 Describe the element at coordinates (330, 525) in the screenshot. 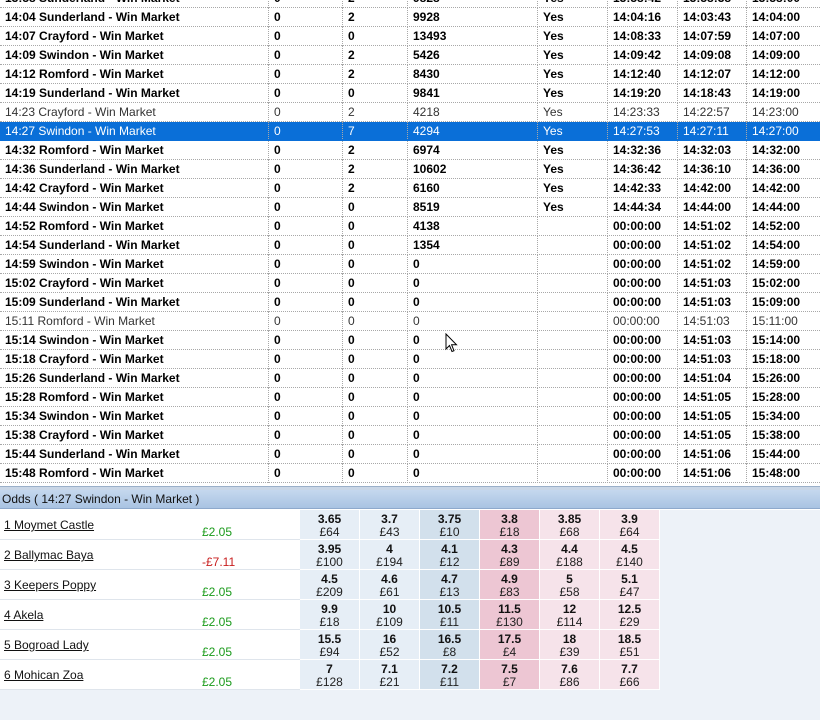

I see `back-price-cell: 3.65 £64` at that location.